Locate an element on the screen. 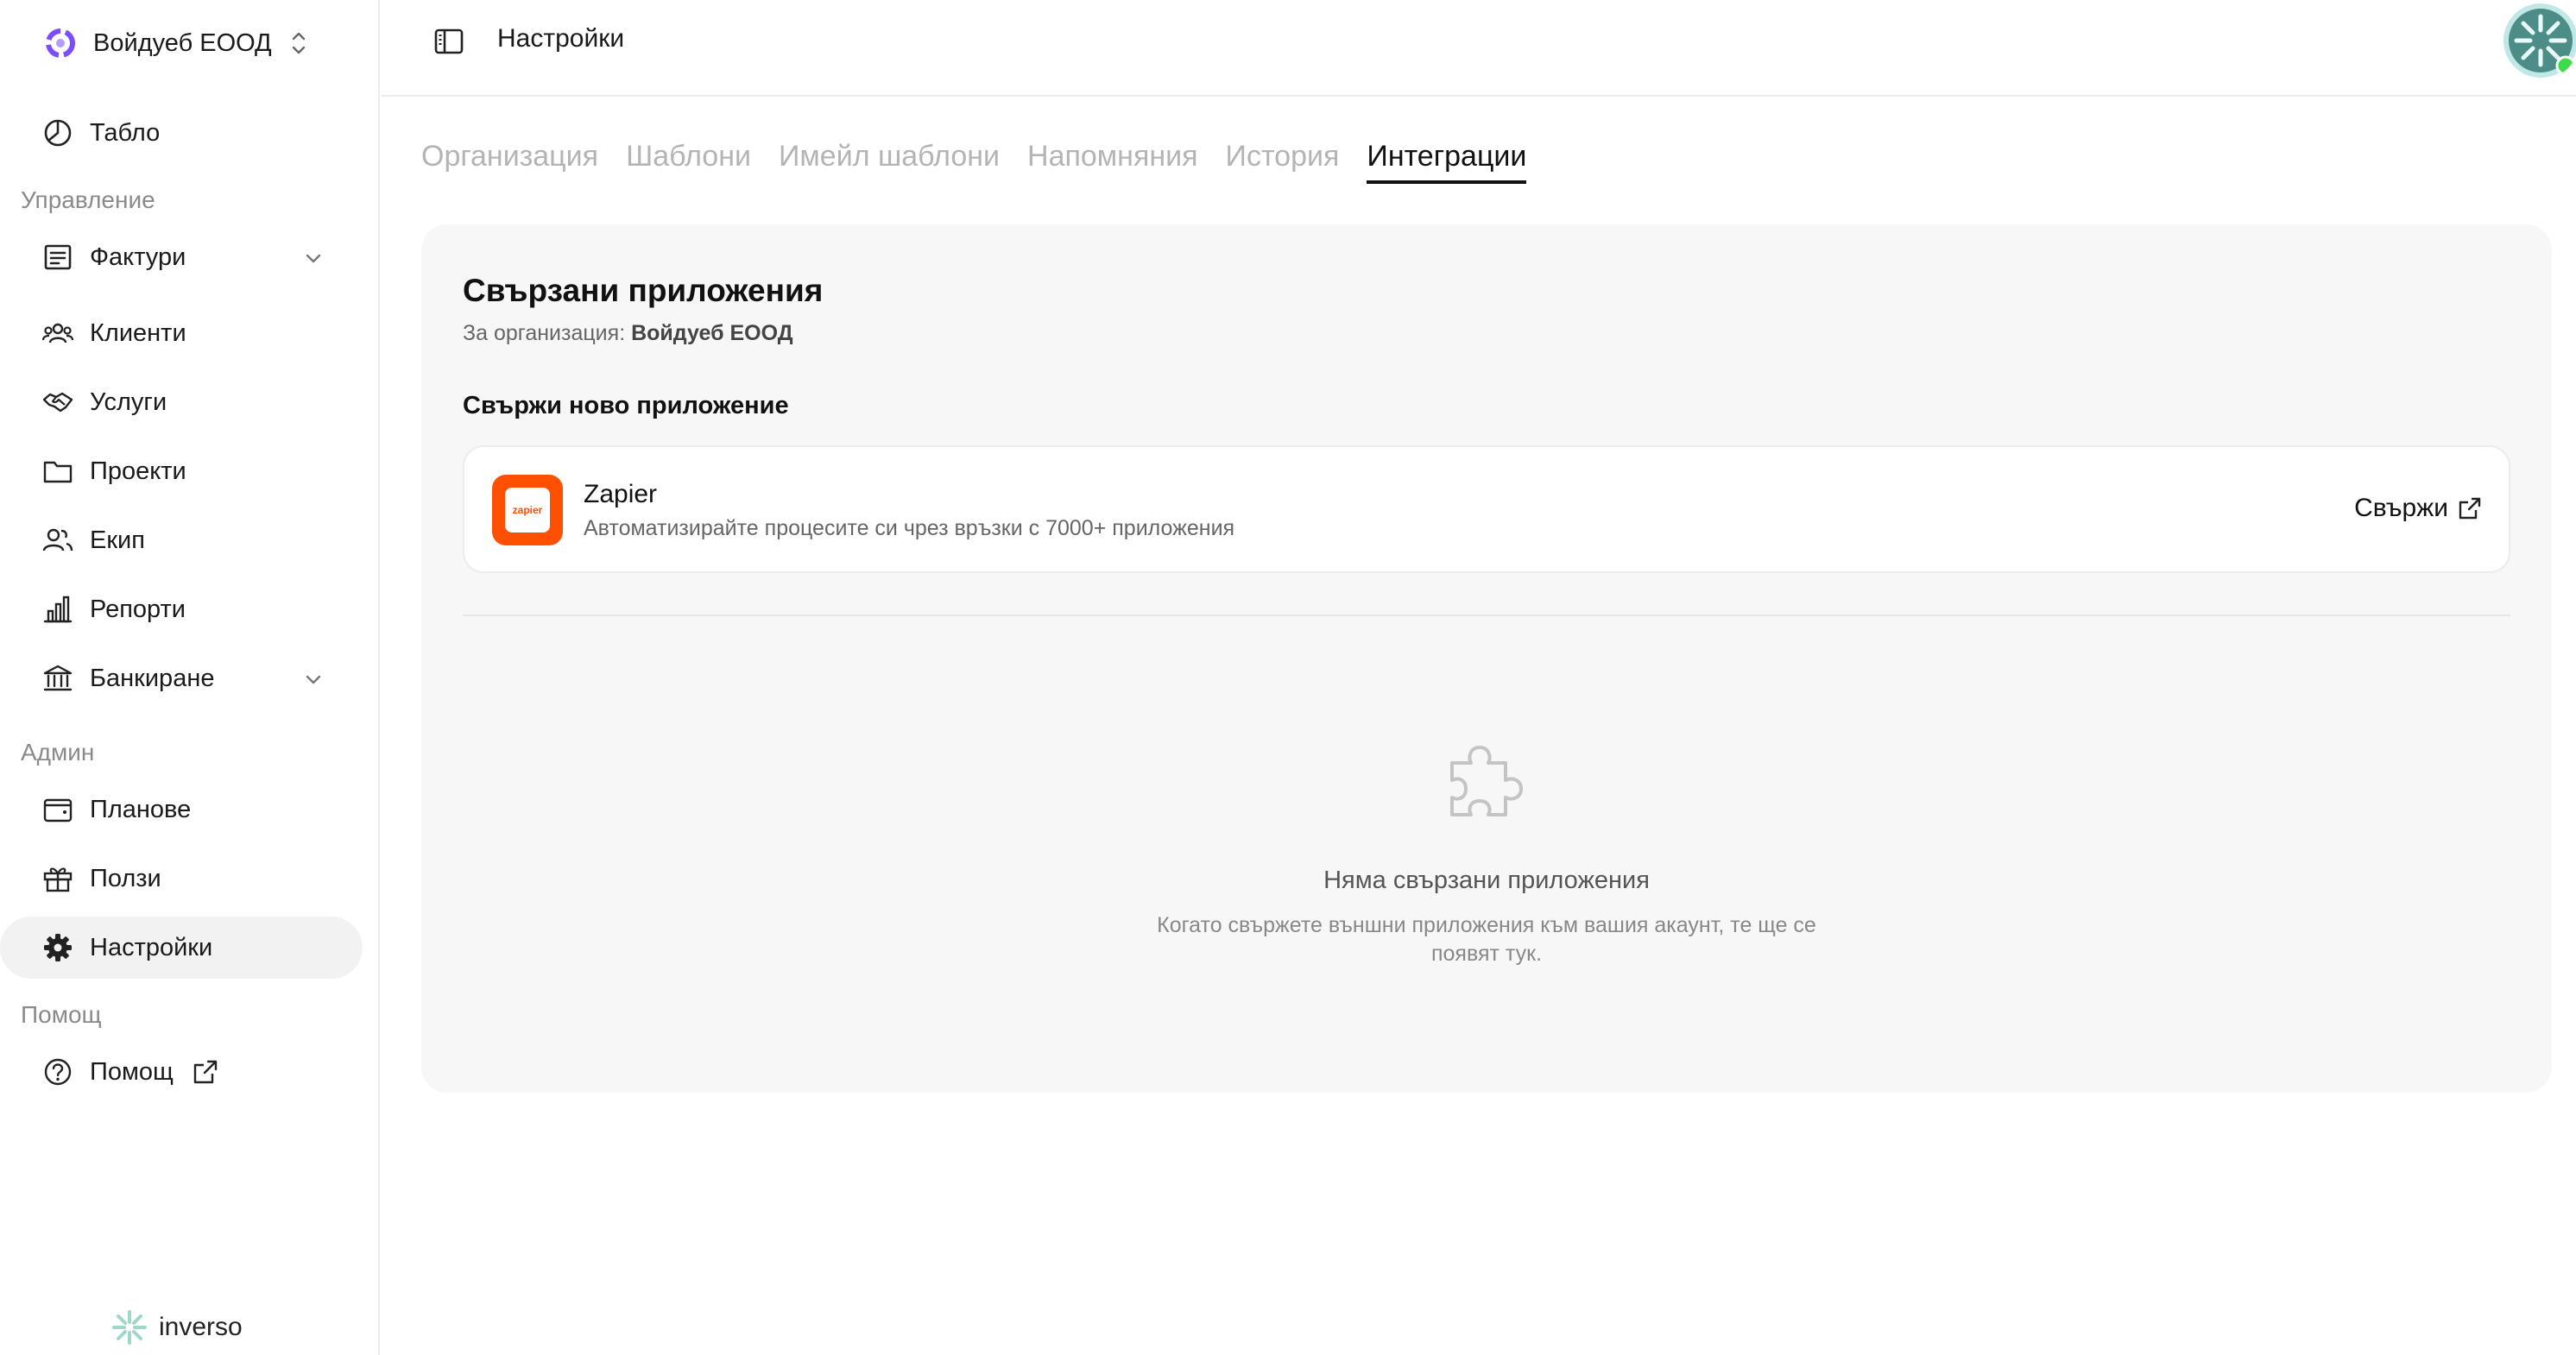  puzzle-icon is located at coordinates (1486, 781).